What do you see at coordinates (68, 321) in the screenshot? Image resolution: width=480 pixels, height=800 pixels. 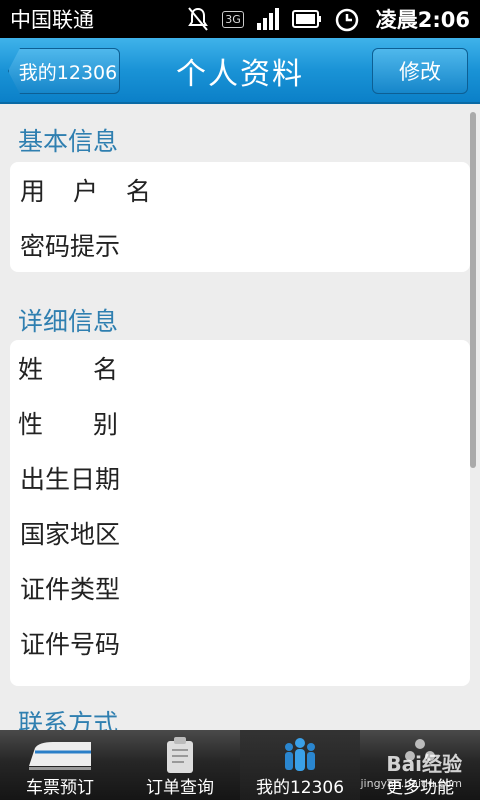 I see `section-title-detail-info: 详细信息` at bounding box center [68, 321].